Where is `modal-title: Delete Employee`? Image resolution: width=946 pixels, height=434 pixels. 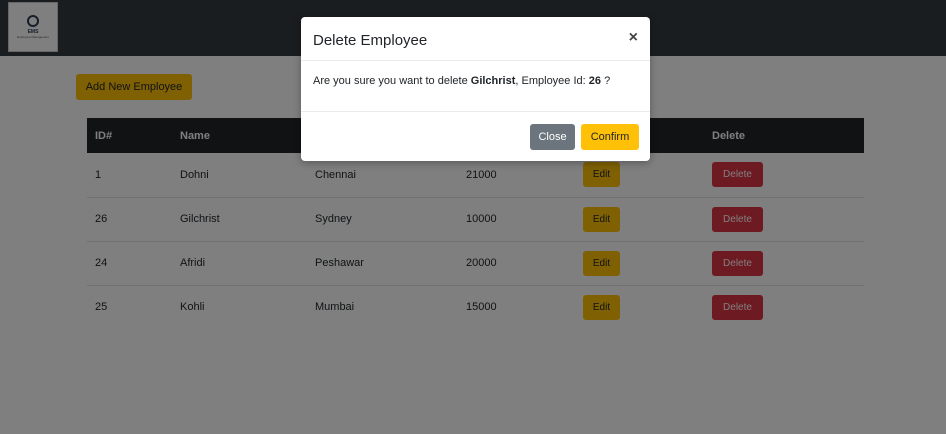
modal-title: Delete Employee is located at coordinates (370, 40).